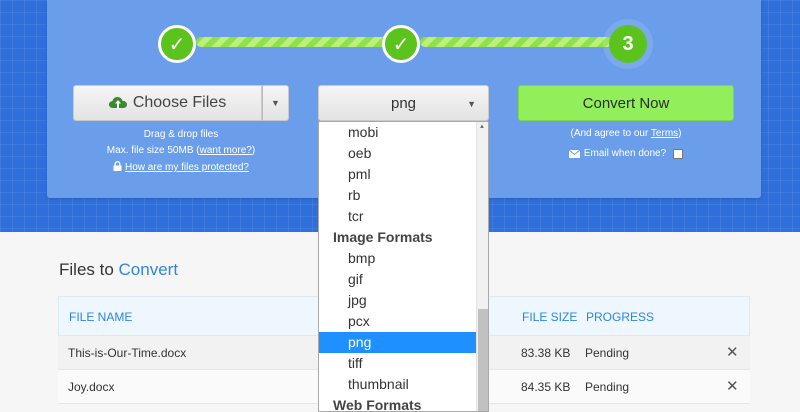 This screenshot has height=412, width=800. I want to click on step-3-current: 3, so click(628, 44).